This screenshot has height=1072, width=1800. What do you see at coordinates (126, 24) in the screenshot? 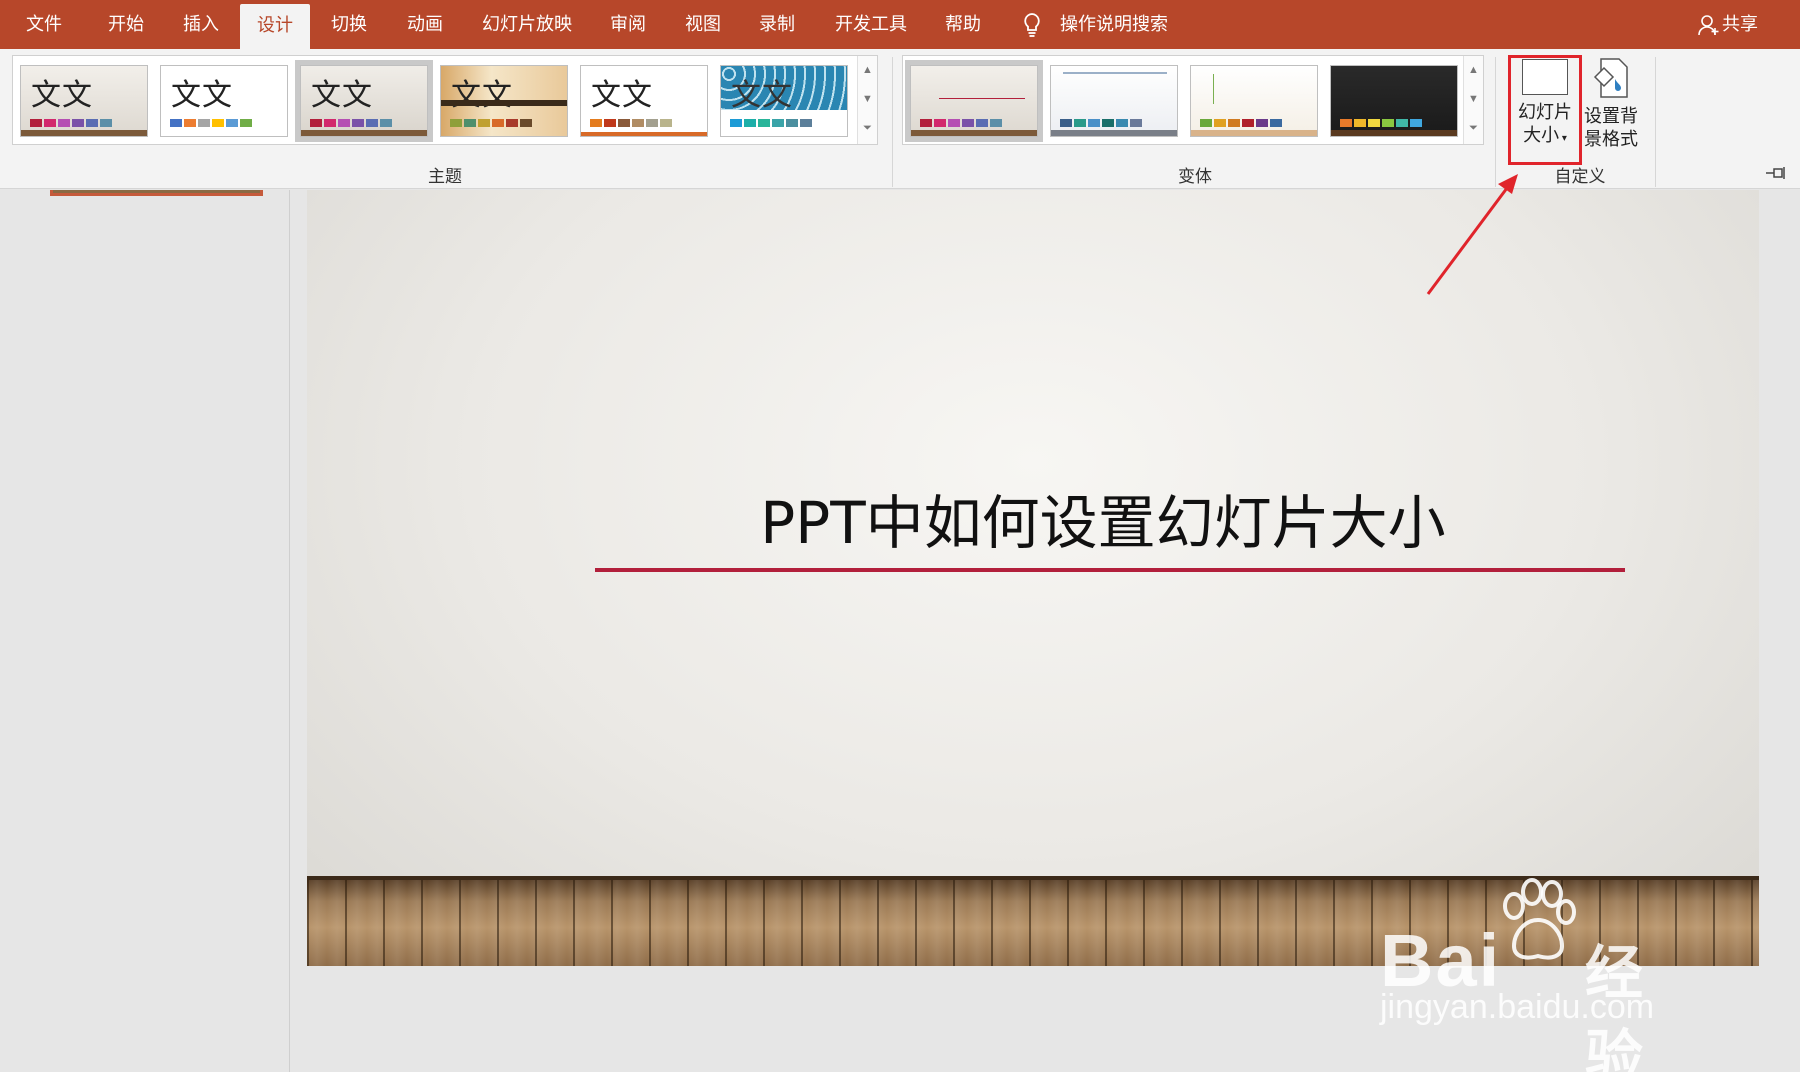
I see `tab-home: 开始` at bounding box center [126, 24].